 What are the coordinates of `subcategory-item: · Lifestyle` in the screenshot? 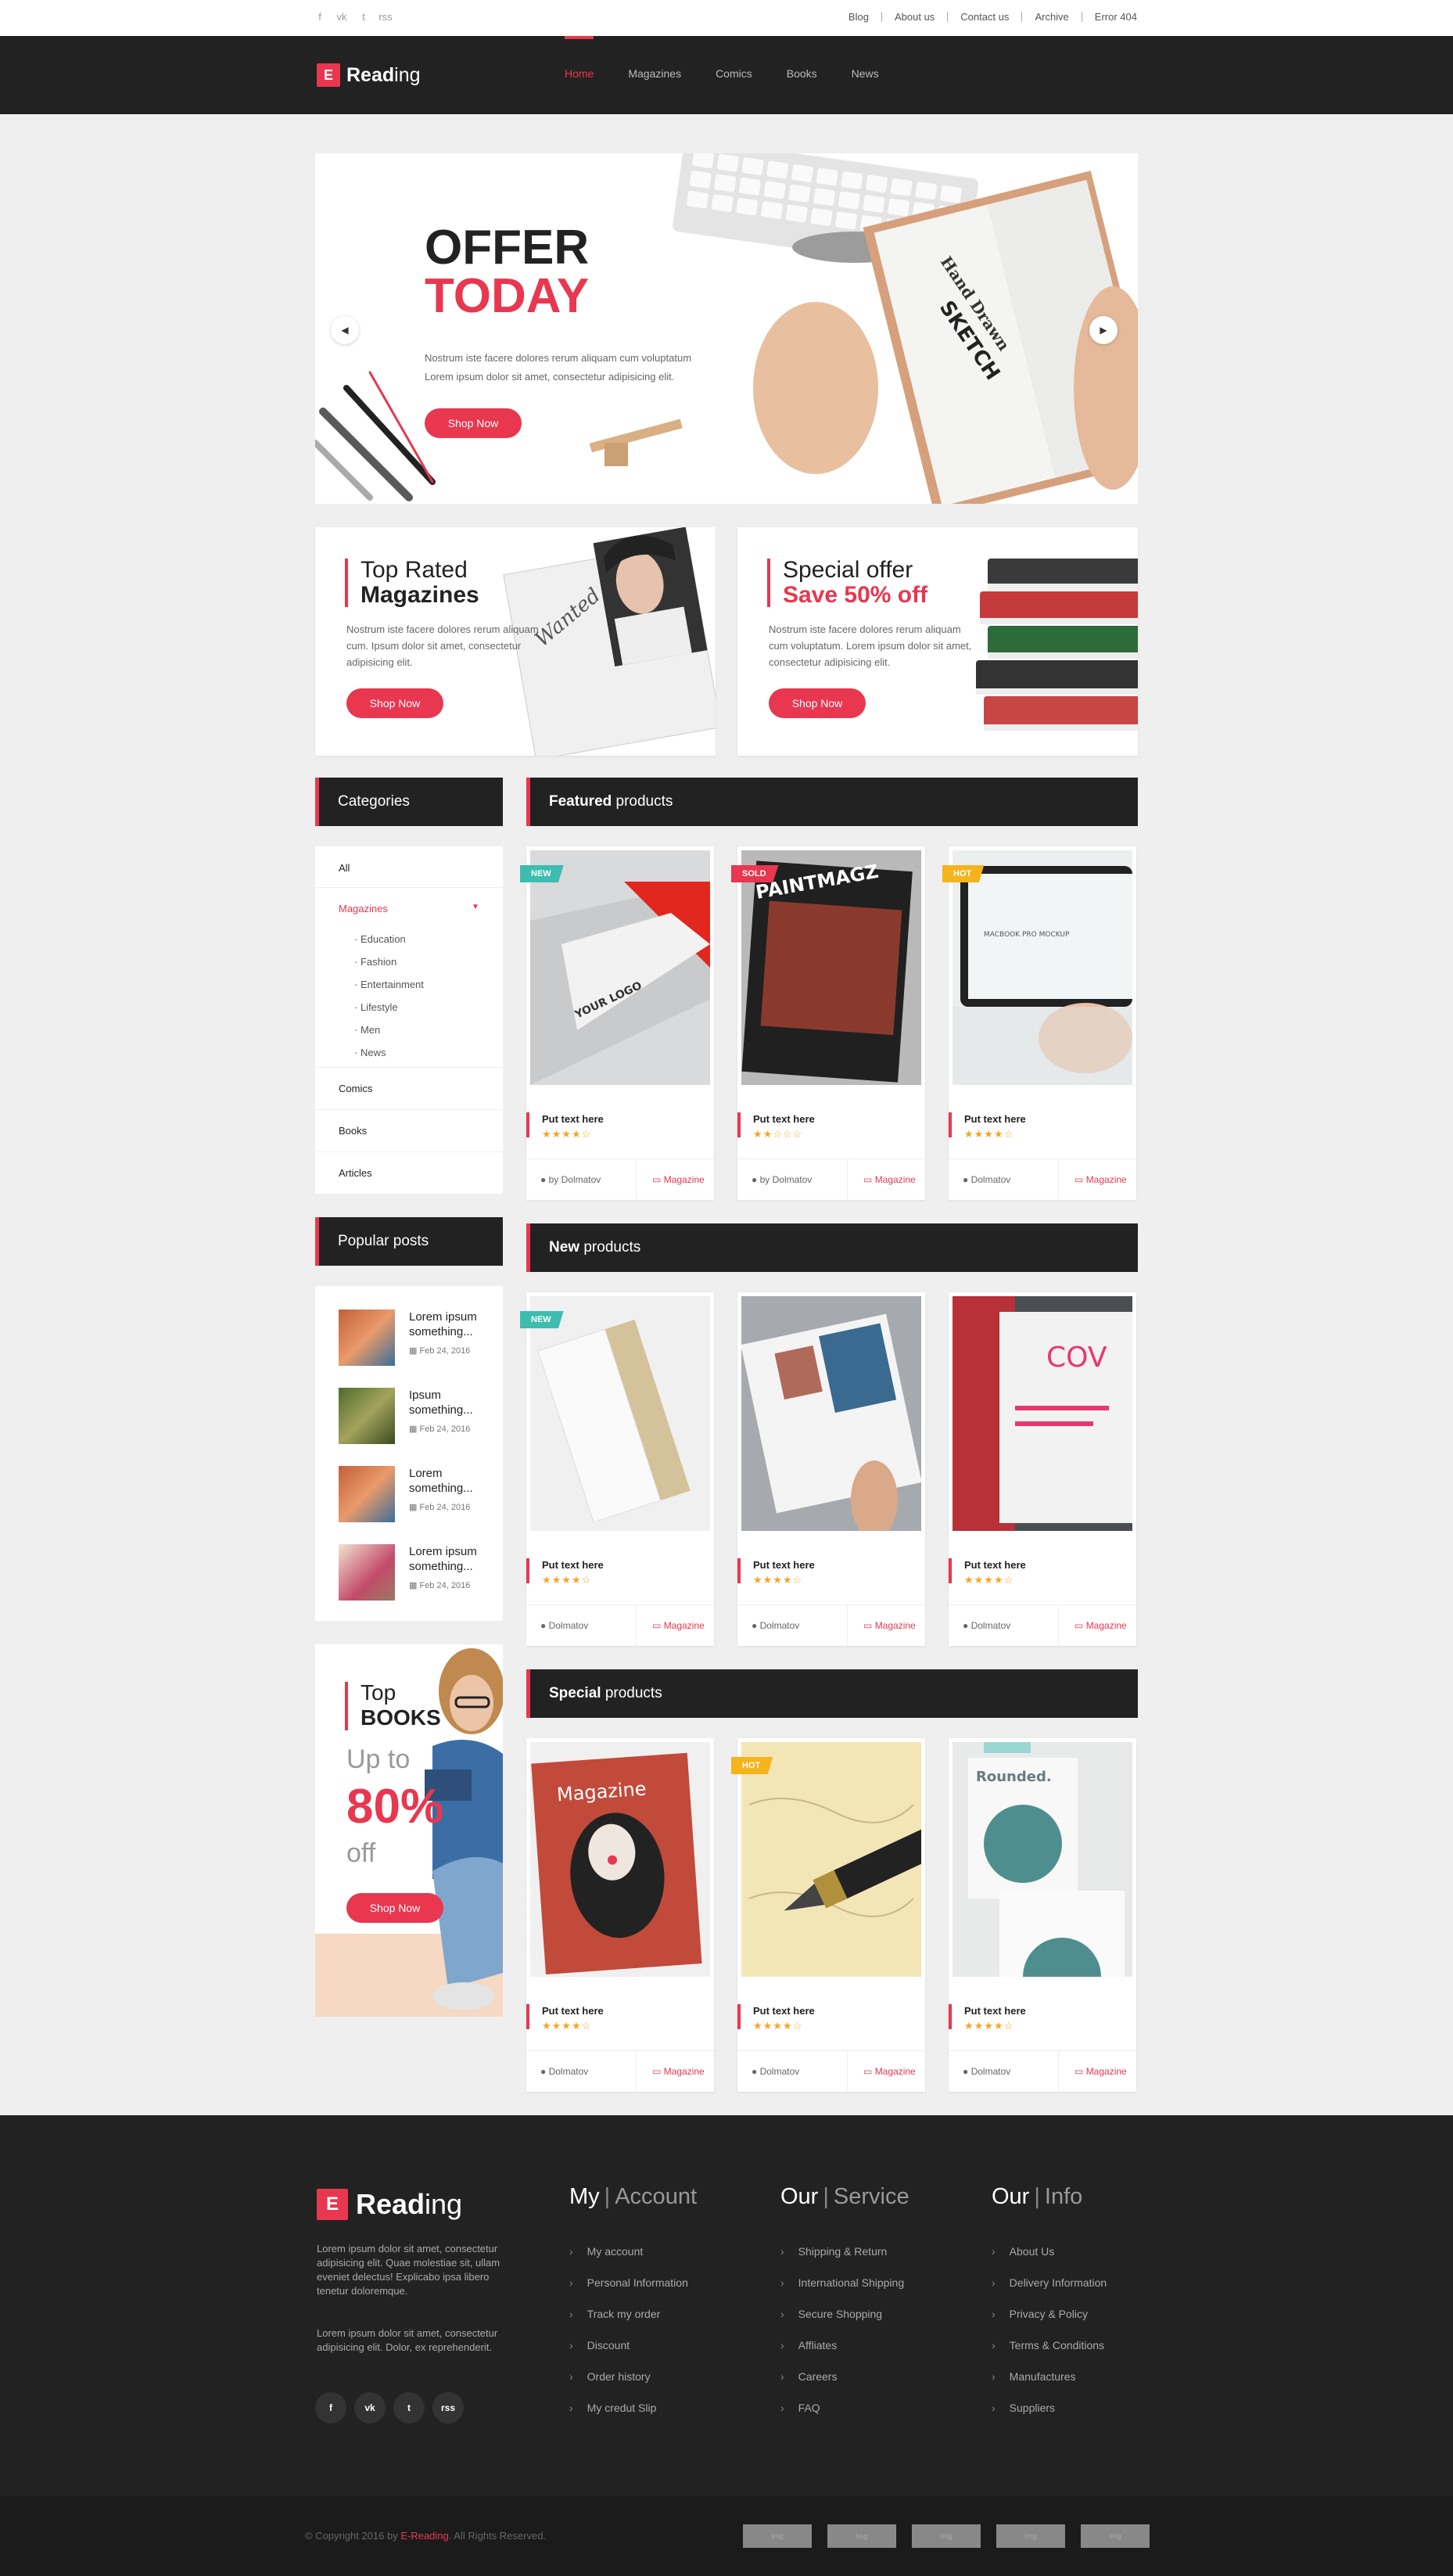 It's located at (389, 1008).